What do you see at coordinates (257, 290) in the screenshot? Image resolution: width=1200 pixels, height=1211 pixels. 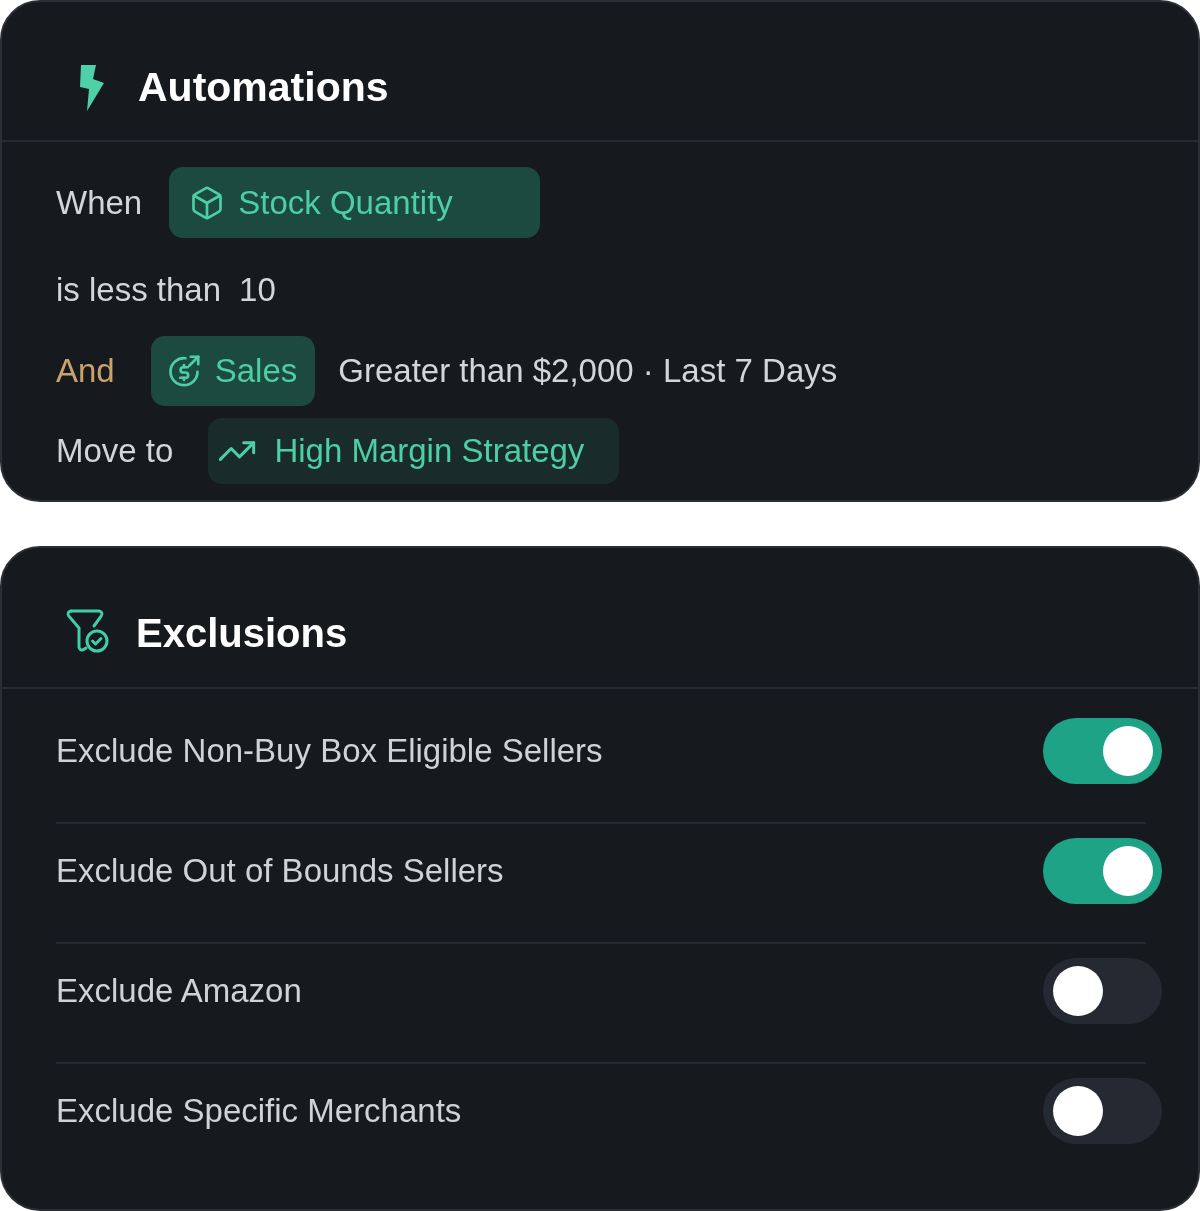 I see `value-text: 10` at bounding box center [257, 290].